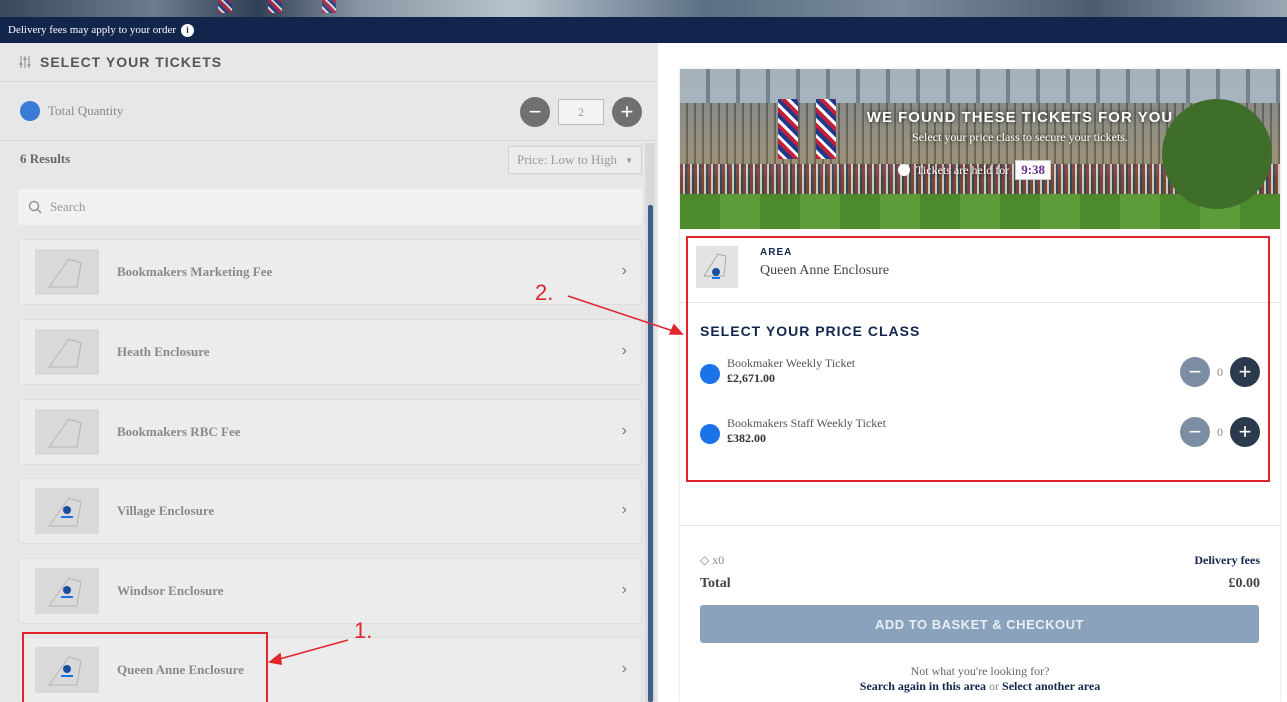  I want to click on select-tickets-title: SELECT YOUR TICKETS, so click(131, 62).